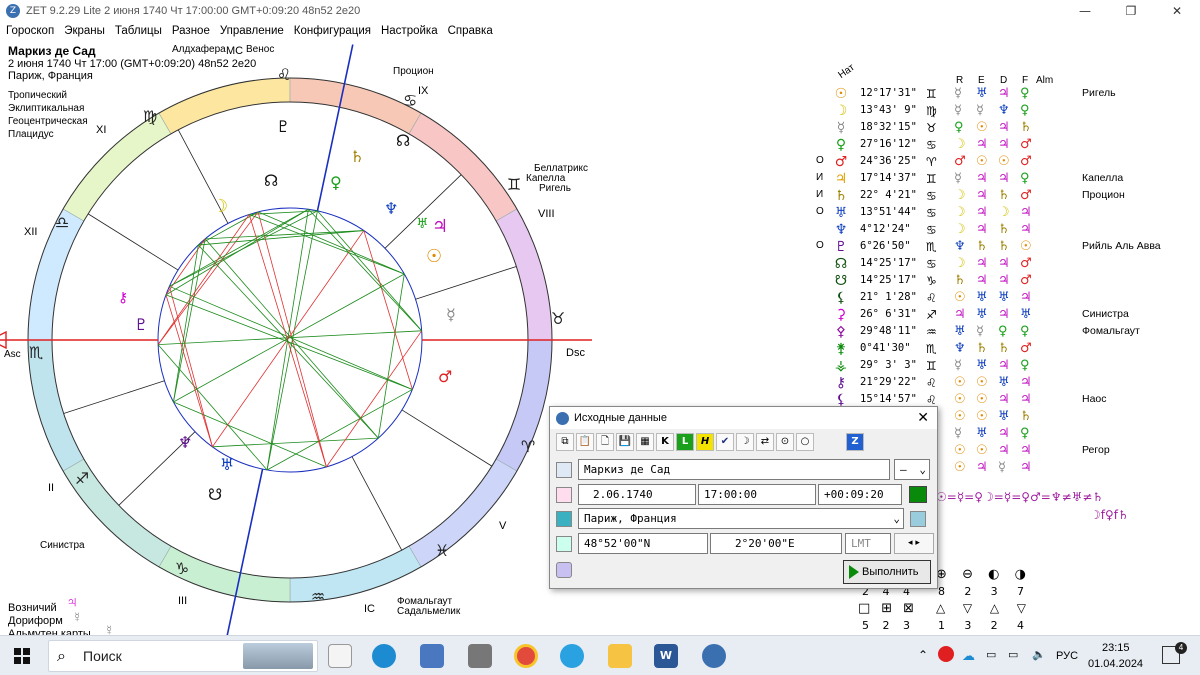 The height and width of the screenshot is (675, 1200). What do you see at coordinates (725, 442) in the screenshot?
I see `check-icon: ✔` at bounding box center [725, 442].